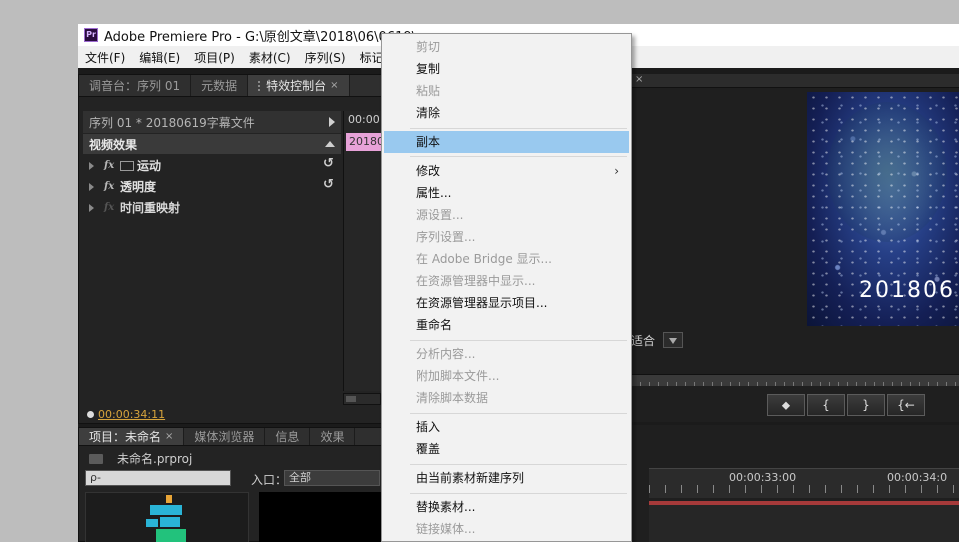  I want to click on menu-item-label: 复制, so click(428, 69).